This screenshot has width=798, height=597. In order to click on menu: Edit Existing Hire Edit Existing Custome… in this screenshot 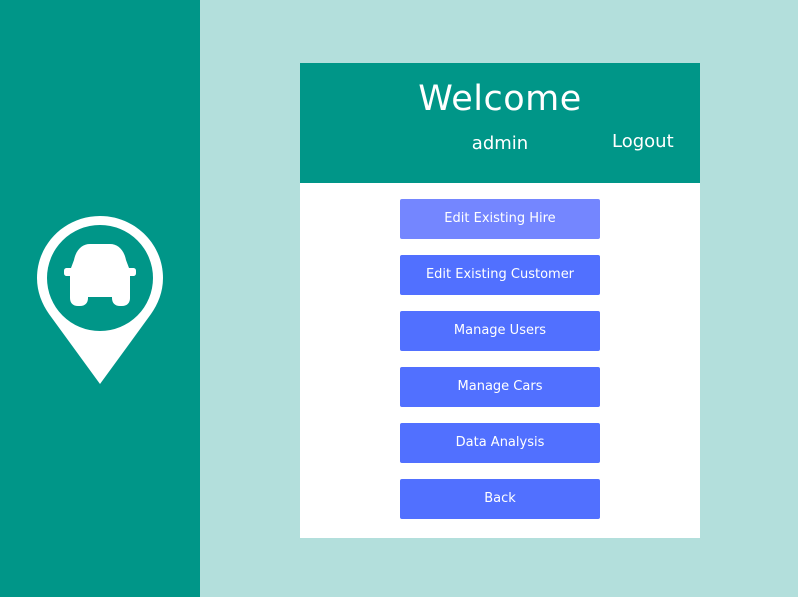, I will do `click(500, 367)`.